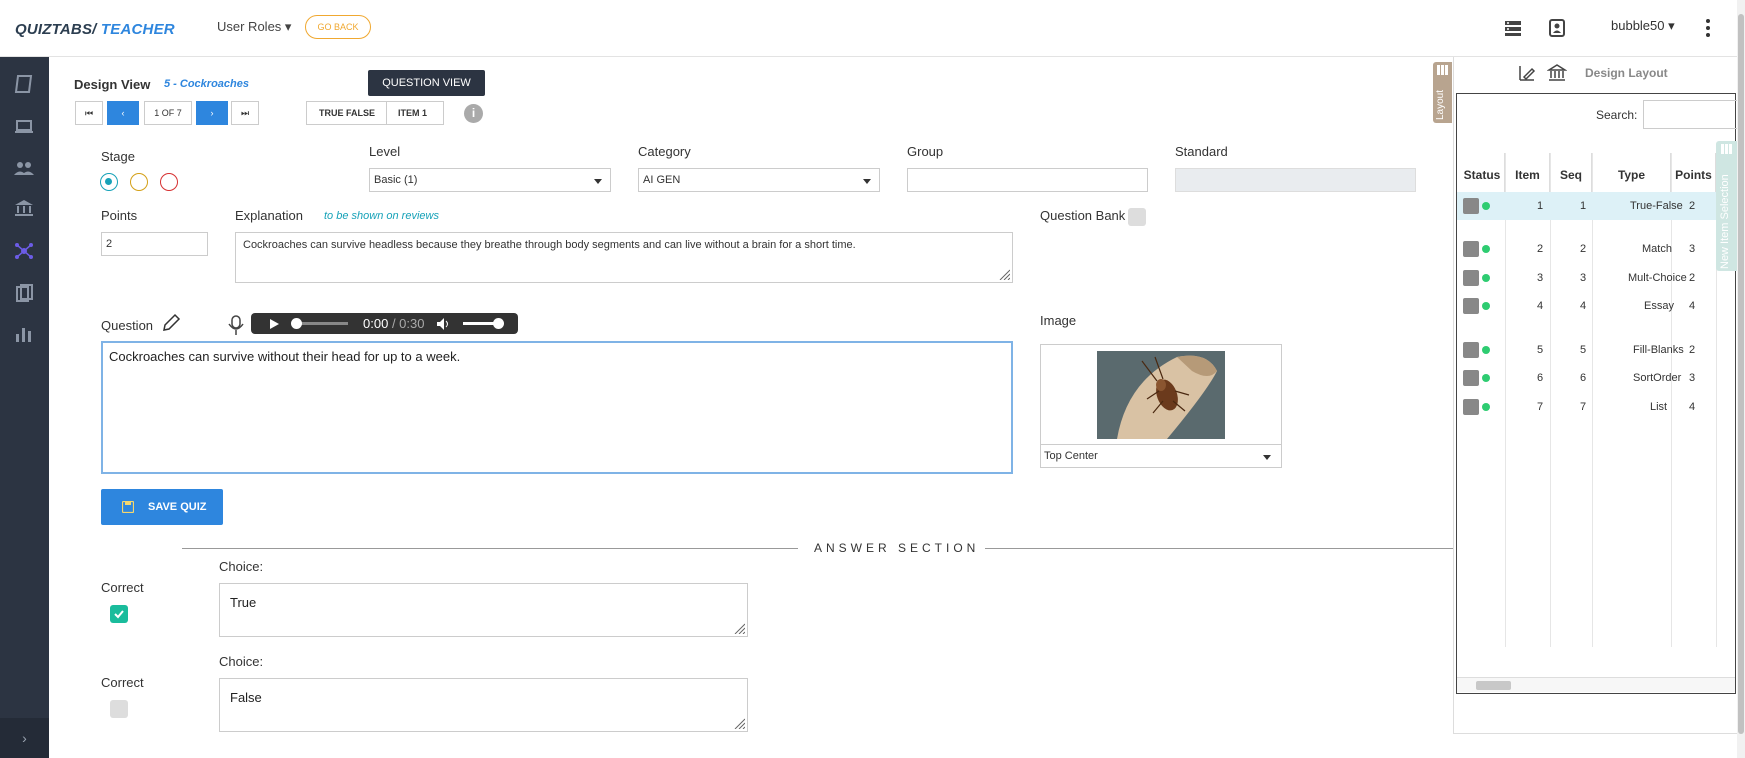 Image resolution: width=1745 pixels, height=758 pixels. Describe the element at coordinates (1557, 28) in the screenshot. I see `contact-card-icon` at that location.